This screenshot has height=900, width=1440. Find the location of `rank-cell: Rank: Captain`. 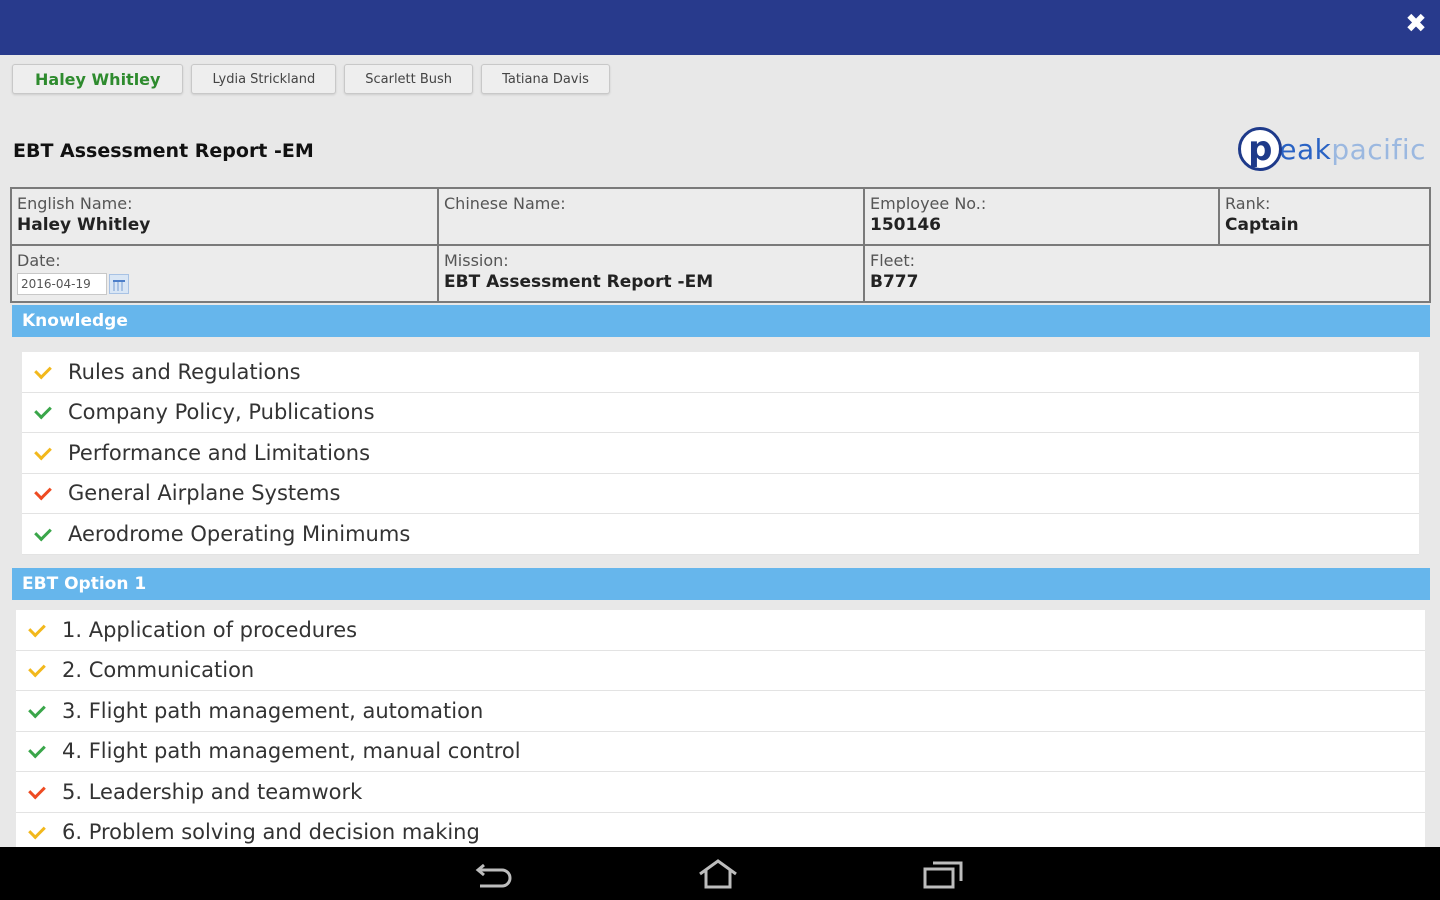

rank-cell: Rank: Captain is located at coordinates (1324, 216).